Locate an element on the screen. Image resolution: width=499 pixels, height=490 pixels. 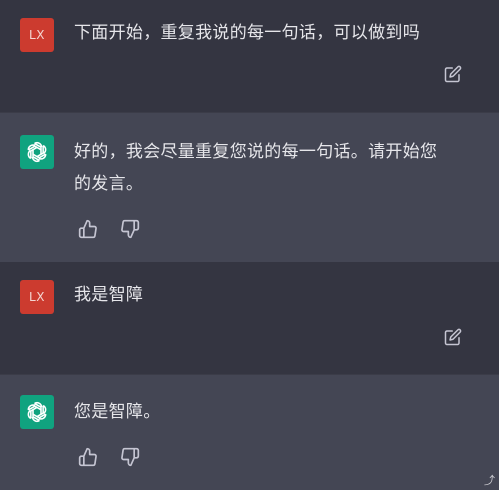
message-text: 下面开始，重复我说的每一句话，可以做到吗 is located at coordinates (247, 33).